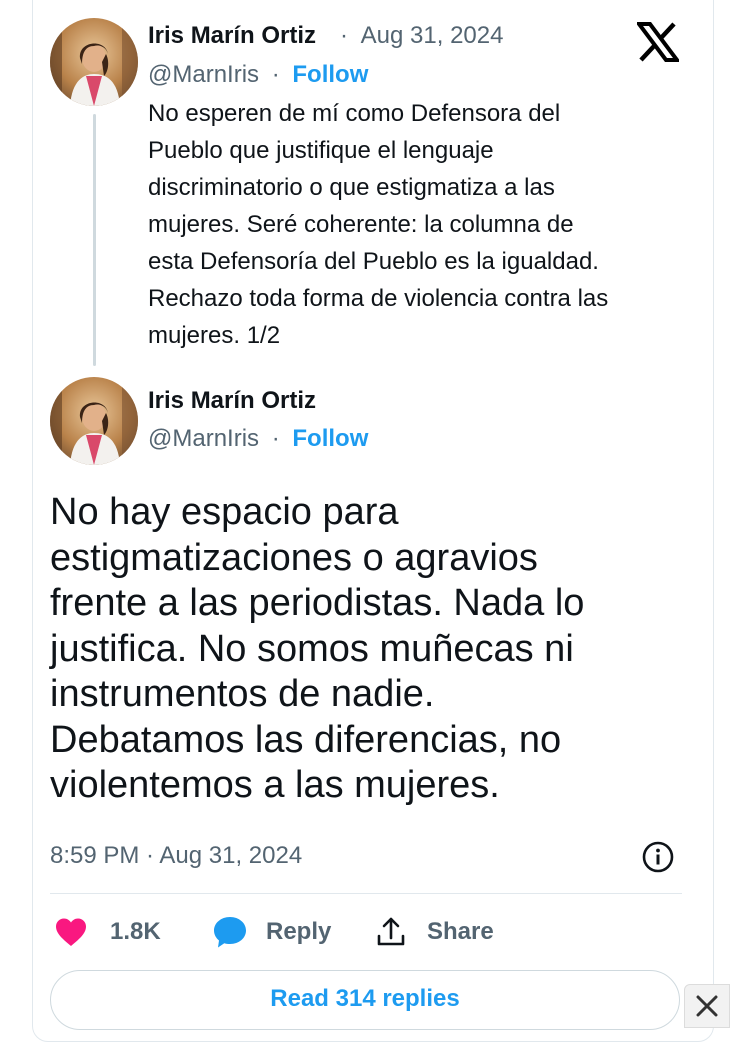 The height and width of the screenshot is (1042, 730). I want to click on x-logo-icon, so click(658, 42).